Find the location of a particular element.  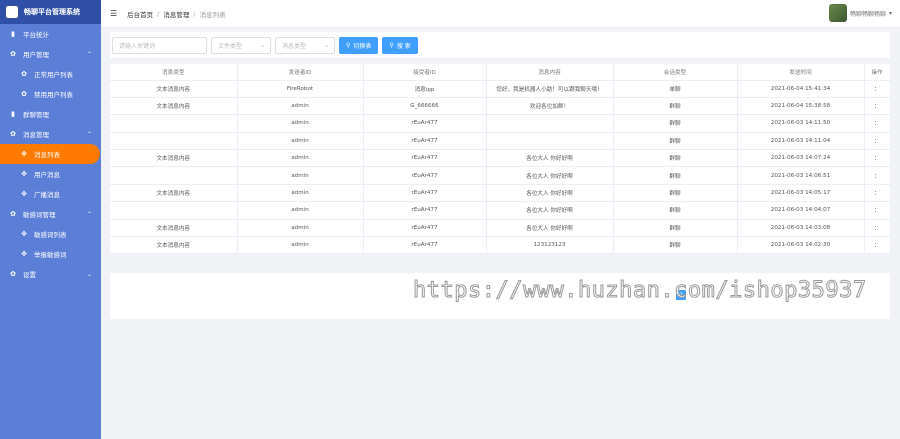

sidebar-item-label: 敏感词管理 is located at coordinates (39, 215).